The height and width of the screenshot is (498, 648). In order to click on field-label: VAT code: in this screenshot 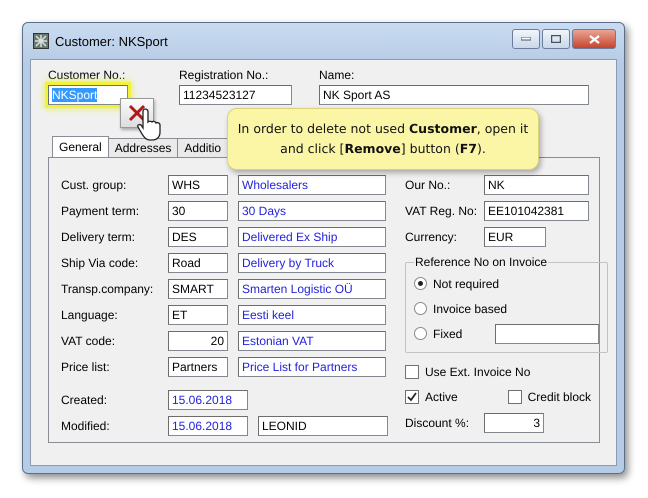, I will do `click(88, 341)`.